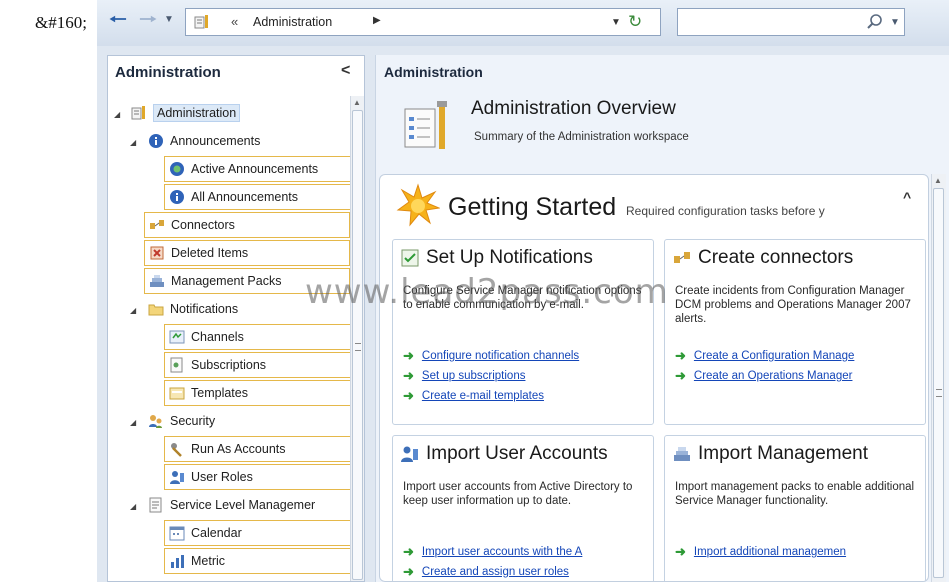 The width and height of the screenshot is (949, 582). Describe the element at coordinates (635, 22) in the screenshot. I see `refresh-icon: ↻` at that location.